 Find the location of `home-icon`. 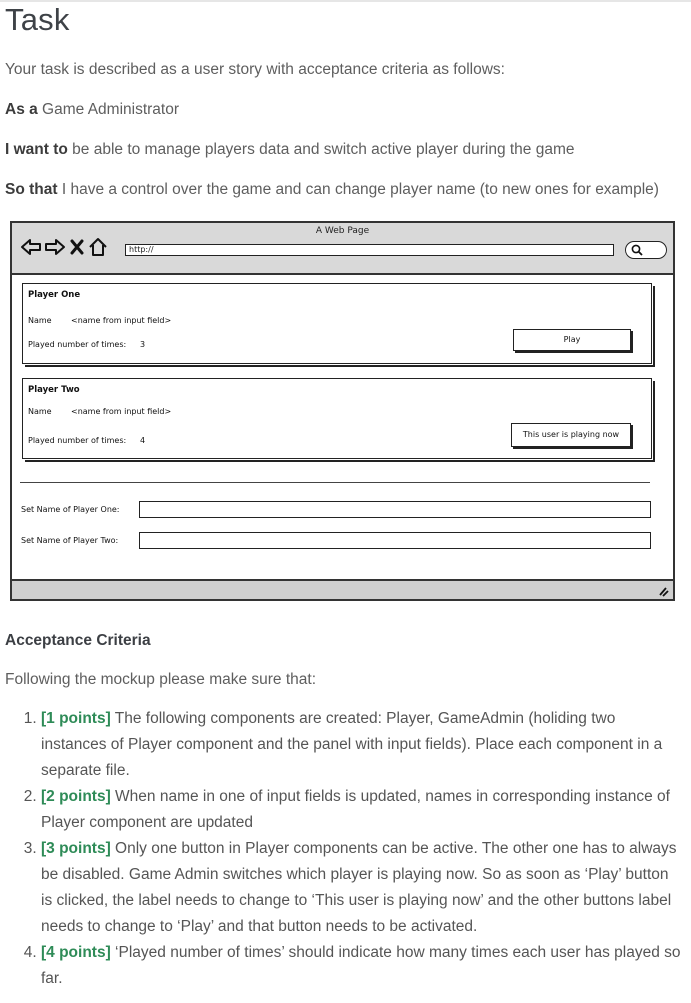

home-icon is located at coordinates (98, 247).